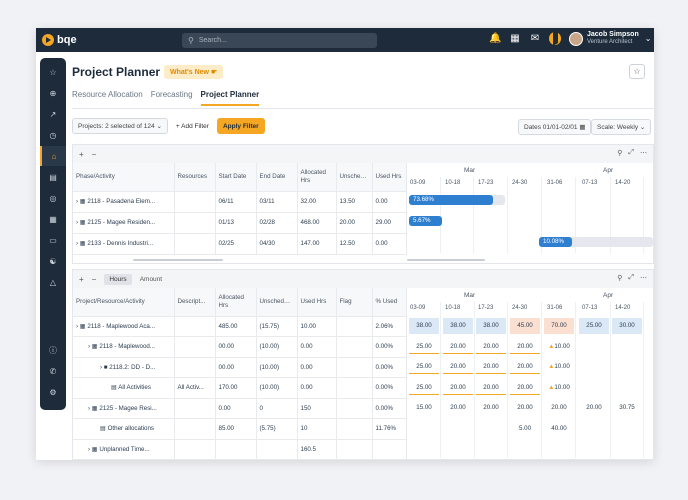  What do you see at coordinates (236, 177) in the screenshot?
I see `col-start: Start Date` at bounding box center [236, 177].